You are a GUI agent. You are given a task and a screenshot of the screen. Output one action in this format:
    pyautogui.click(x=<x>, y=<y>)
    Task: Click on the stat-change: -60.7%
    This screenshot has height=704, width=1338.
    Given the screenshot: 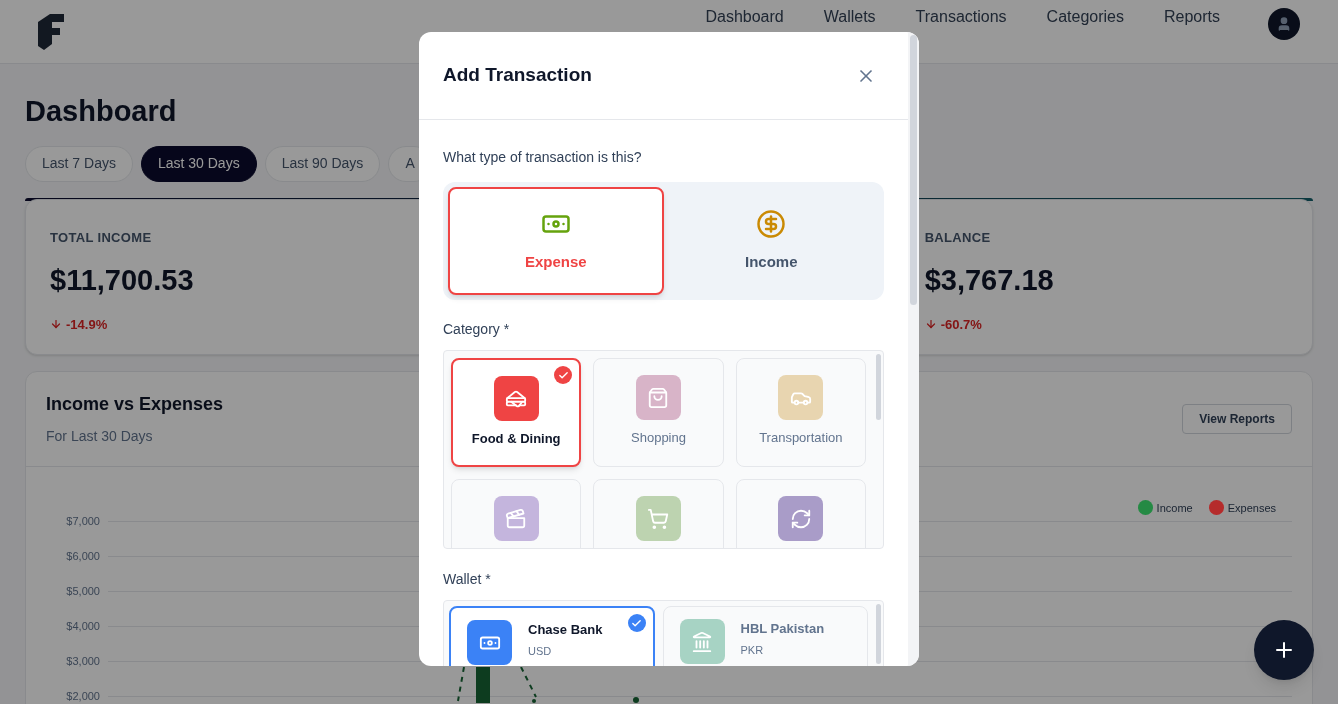 What is the action you would take?
    pyautogui.click(x=961, y=324)
    